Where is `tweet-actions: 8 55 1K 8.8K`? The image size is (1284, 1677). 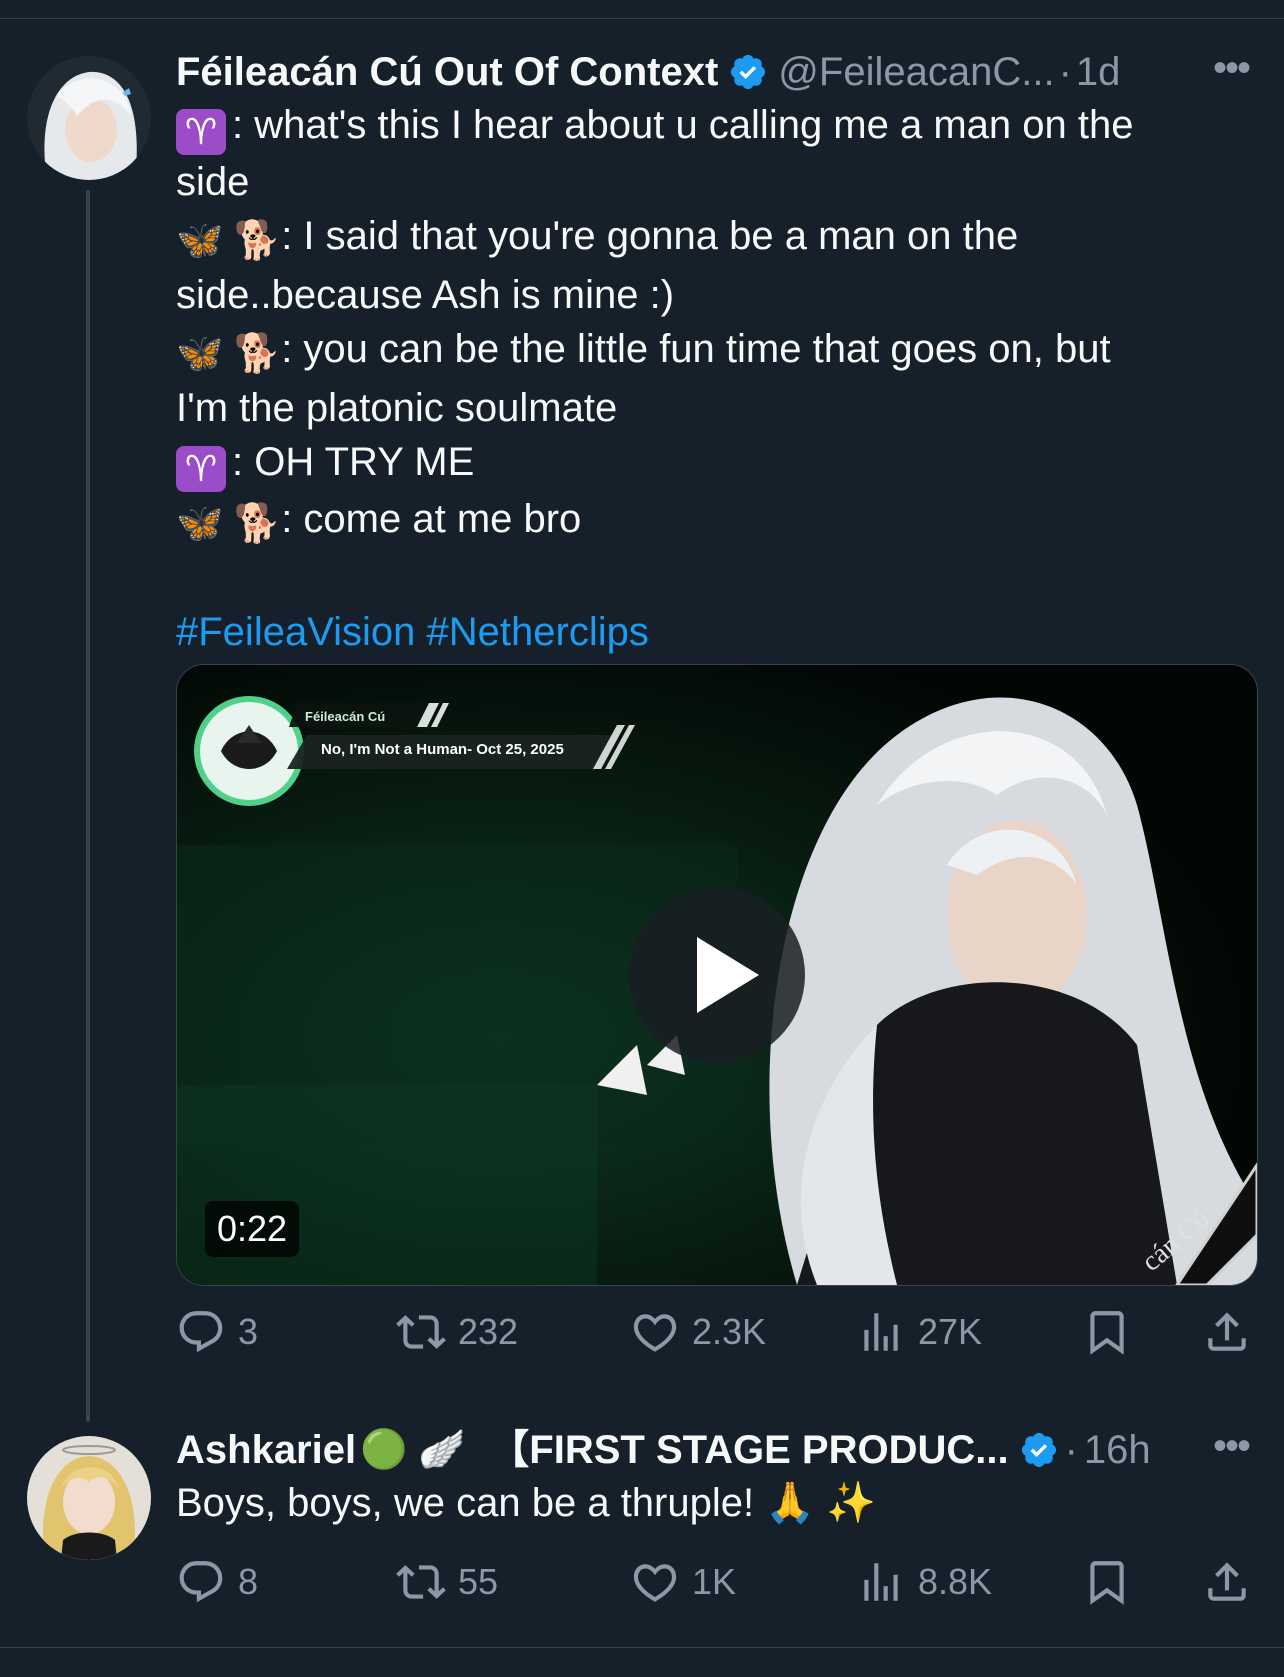 tweet-actions: 8 55 1K 8.8K is located at coordinates (716, 1582).